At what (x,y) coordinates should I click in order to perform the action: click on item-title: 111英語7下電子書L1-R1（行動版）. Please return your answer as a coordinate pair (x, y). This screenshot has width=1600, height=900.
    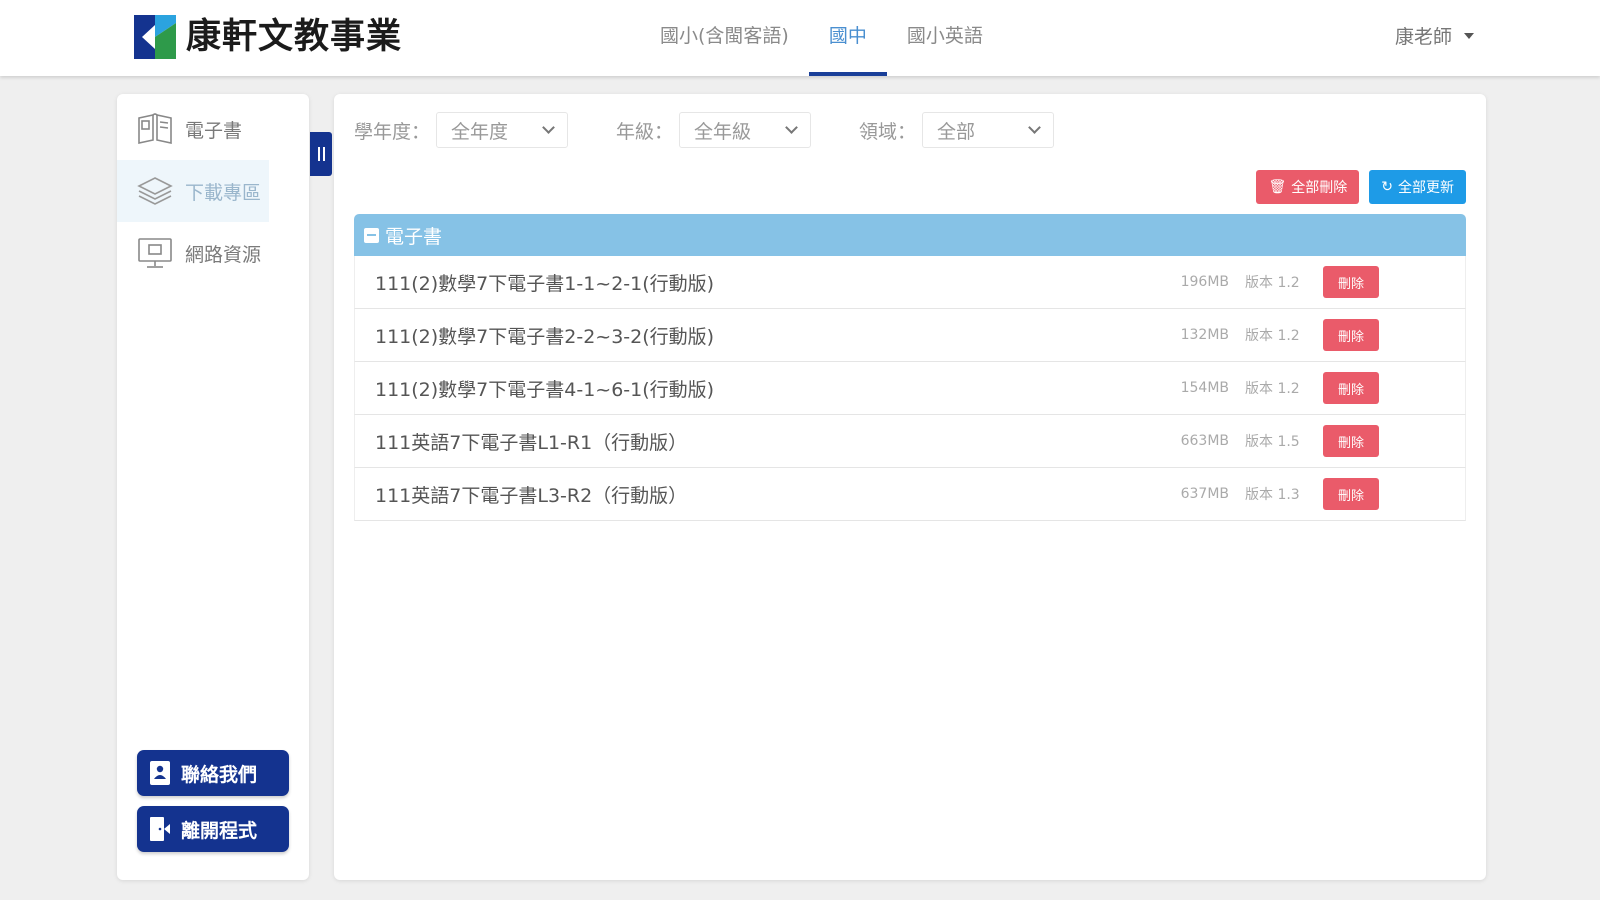
    Looking at the image, I should click on (531, 442).